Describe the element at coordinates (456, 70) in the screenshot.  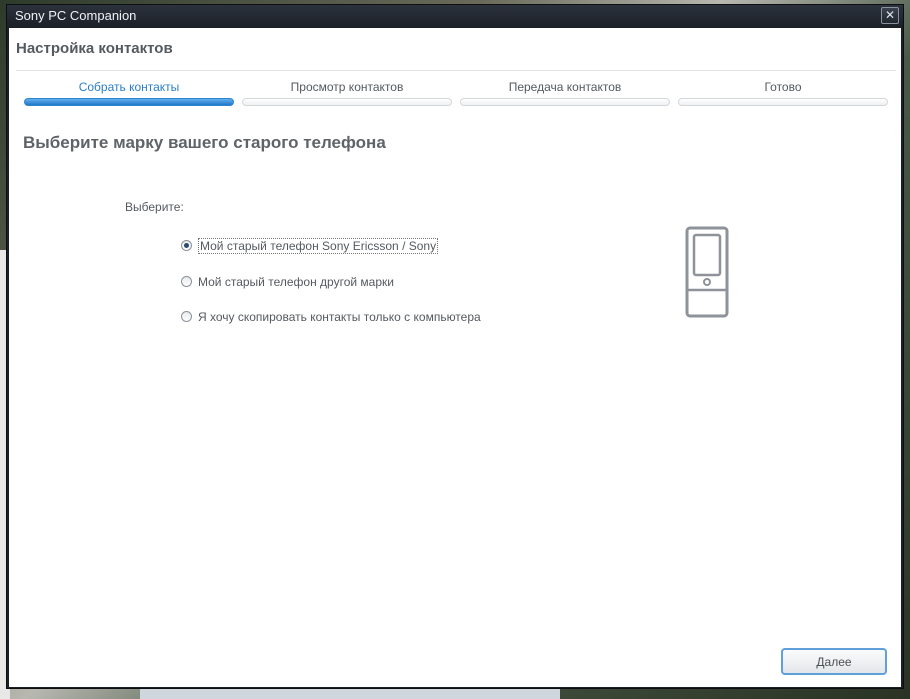
I see `header-divider` at that location.